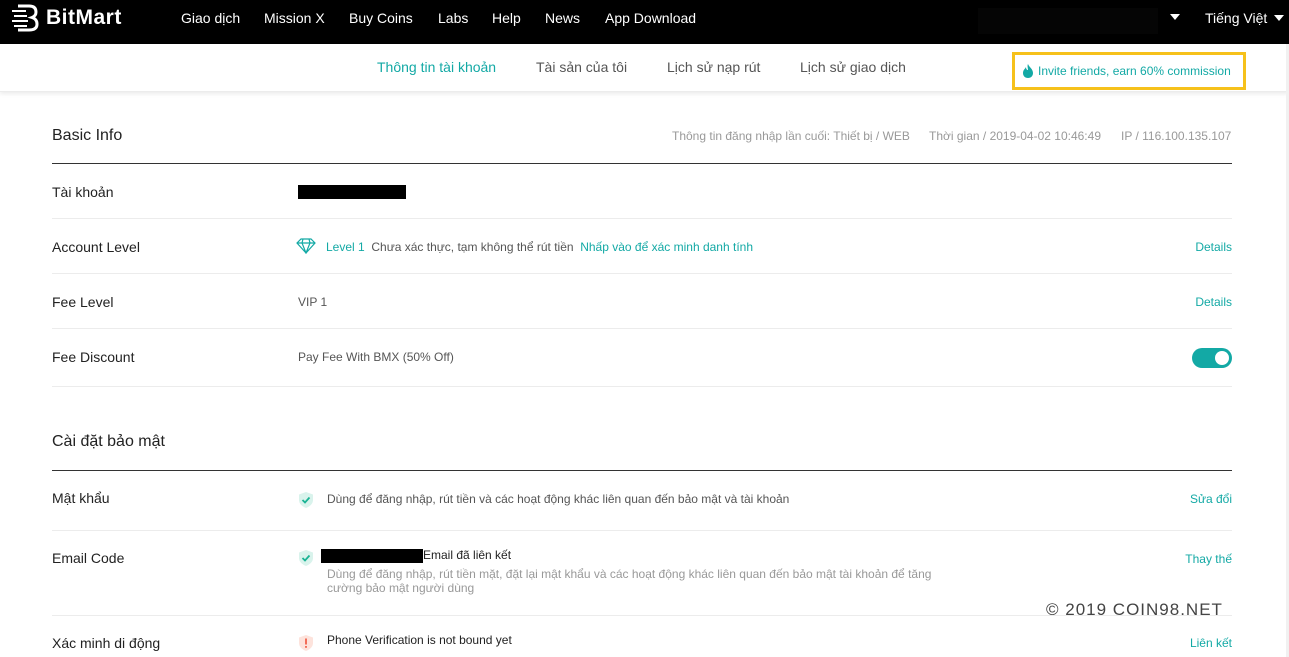 The width and height of the screenshot is (1289, 657). I want to click on fee-discount-row: Fee Discount Pay Fee With BMX (50% Off), so click(642, 358).